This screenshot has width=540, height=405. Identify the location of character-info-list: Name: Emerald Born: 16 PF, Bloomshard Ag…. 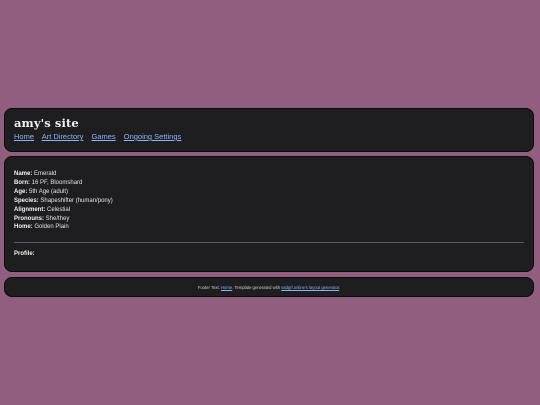
(63, 201).